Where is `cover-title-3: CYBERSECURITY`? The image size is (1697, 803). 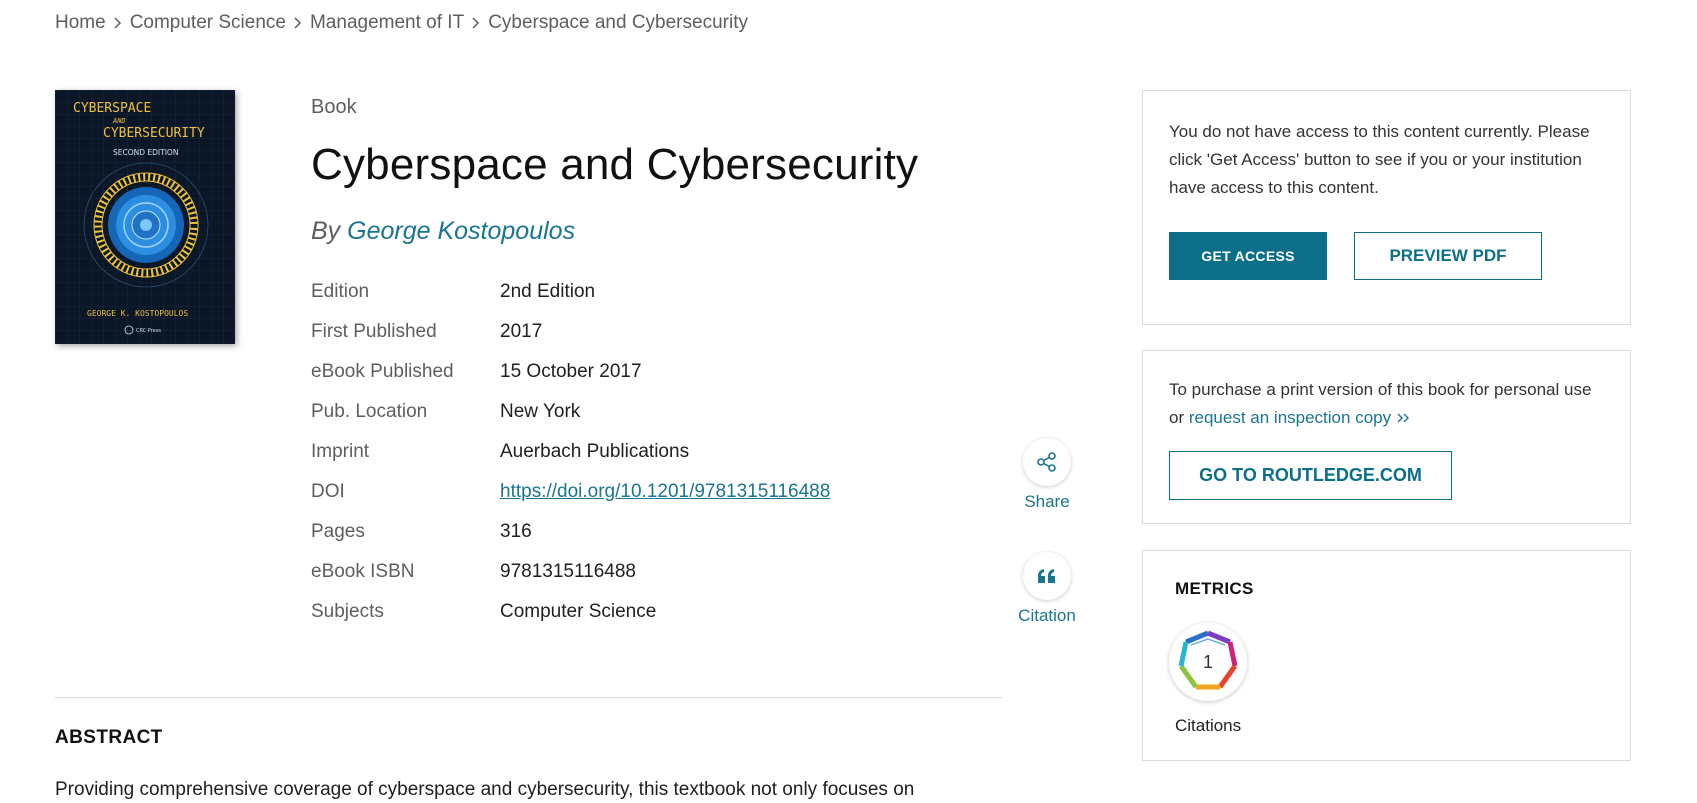
cover-title-3: CYBERSECURITY is located at coordinates (154, 133).